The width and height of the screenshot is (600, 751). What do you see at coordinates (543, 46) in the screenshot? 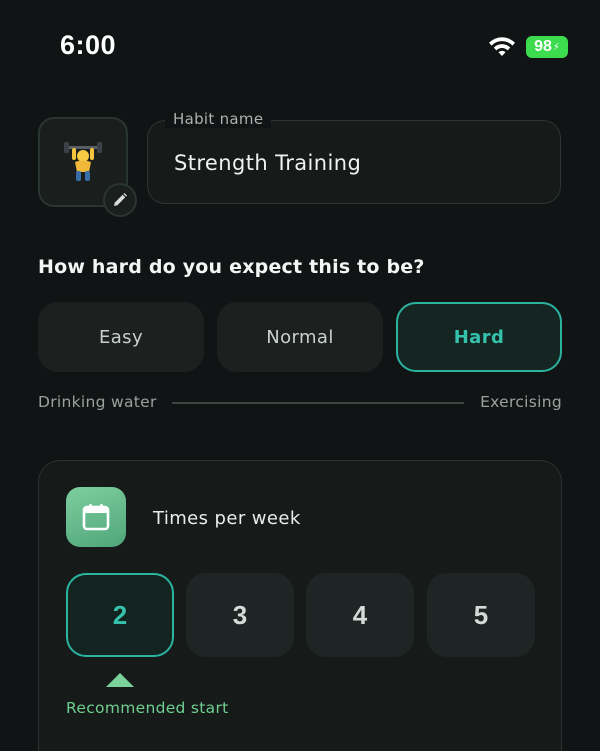
I see `battery-level: 98` at bounding box center [543, 46].